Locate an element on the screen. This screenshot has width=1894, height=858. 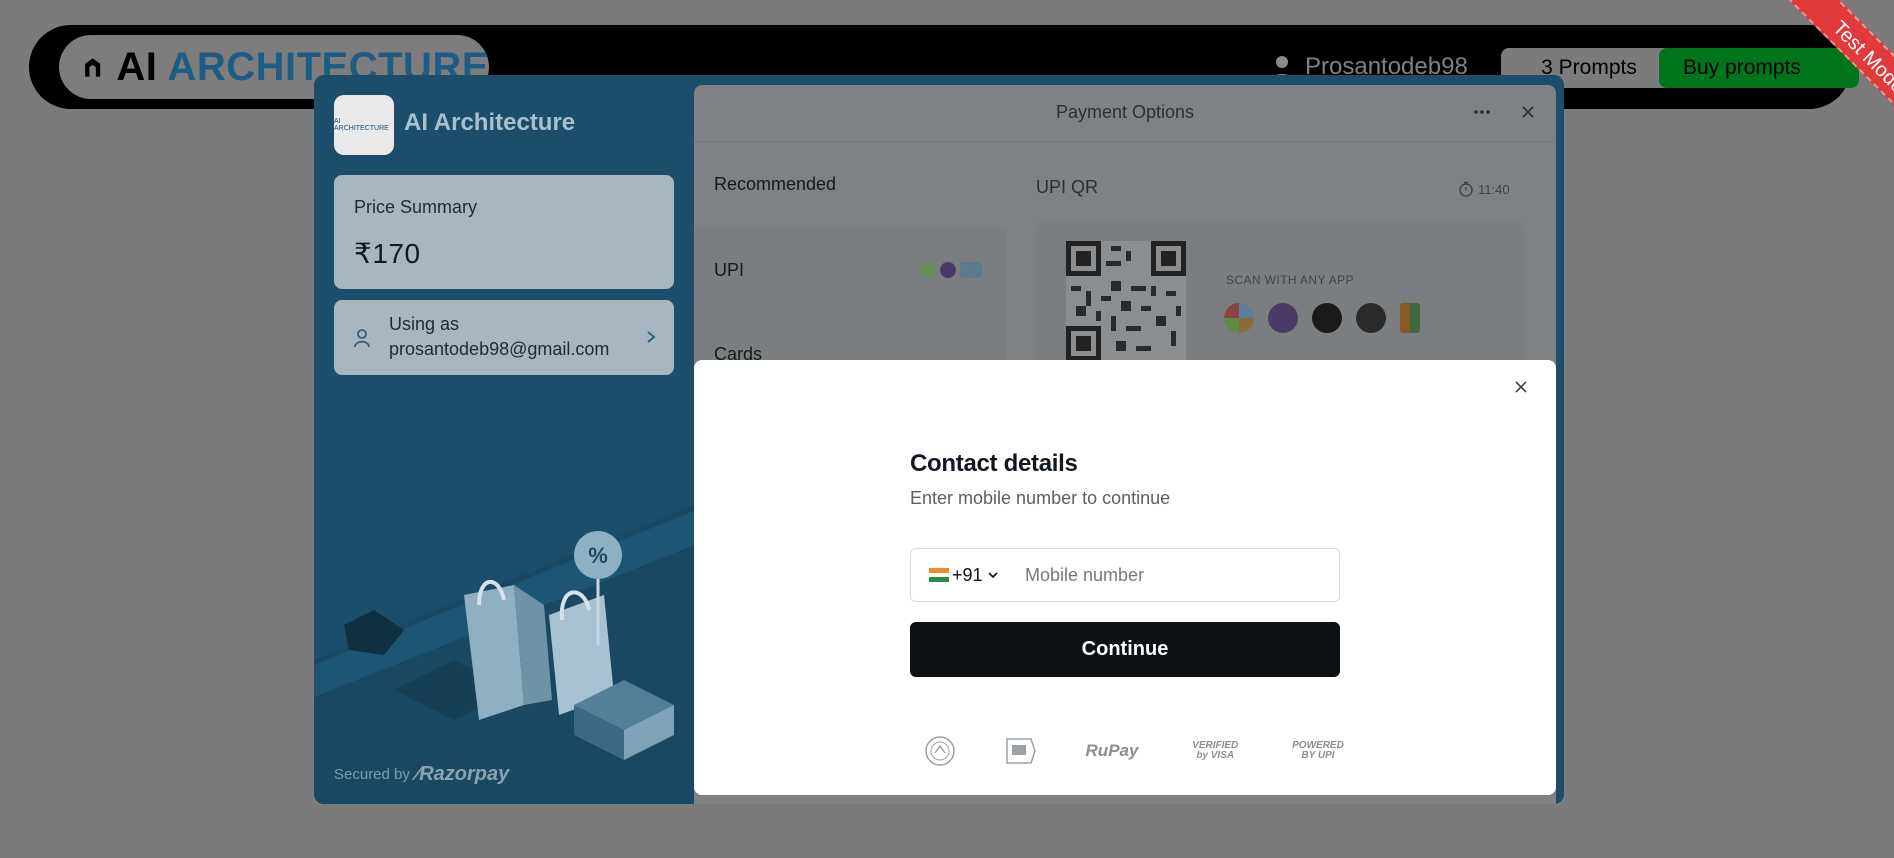
secured-by-razorpay: Secured by ⁄Razorpay is located at coordinates (421, 774).